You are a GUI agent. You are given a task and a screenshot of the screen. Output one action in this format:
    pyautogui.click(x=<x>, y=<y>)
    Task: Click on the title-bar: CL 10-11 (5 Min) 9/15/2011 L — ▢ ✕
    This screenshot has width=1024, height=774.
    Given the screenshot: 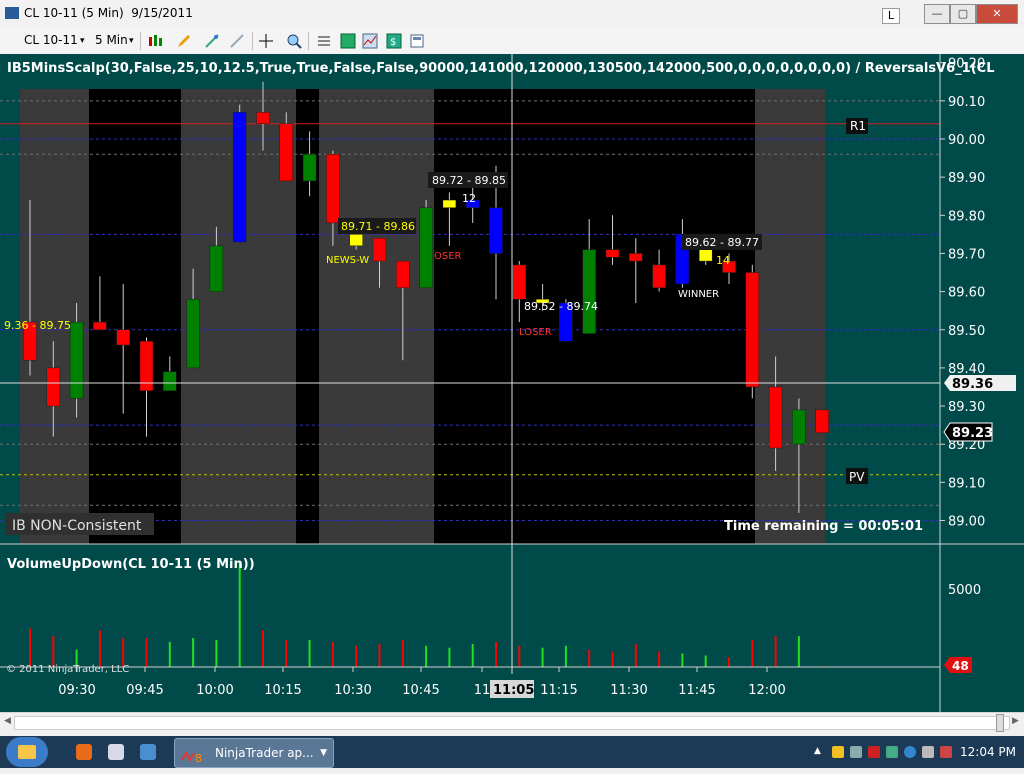 What is the action you would take?
    pyautogui.click(x=512, y=14)
    